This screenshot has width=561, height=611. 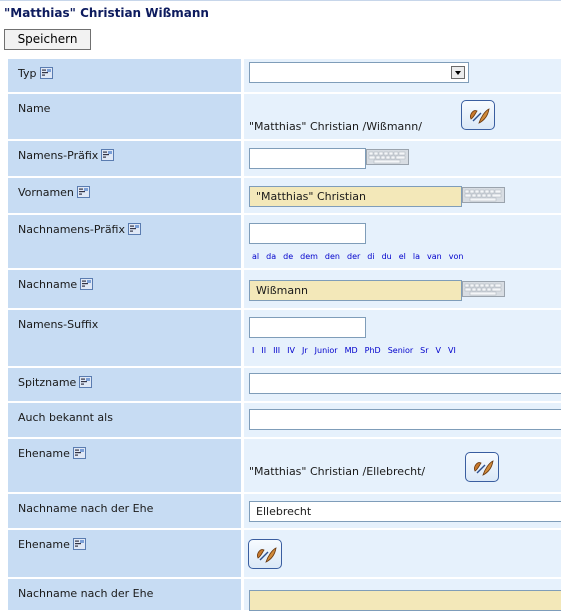 What do you see at coordinates (307, 327) in the screenshot?
I see `namens-suffix-input` at bounding box center [307, 327].